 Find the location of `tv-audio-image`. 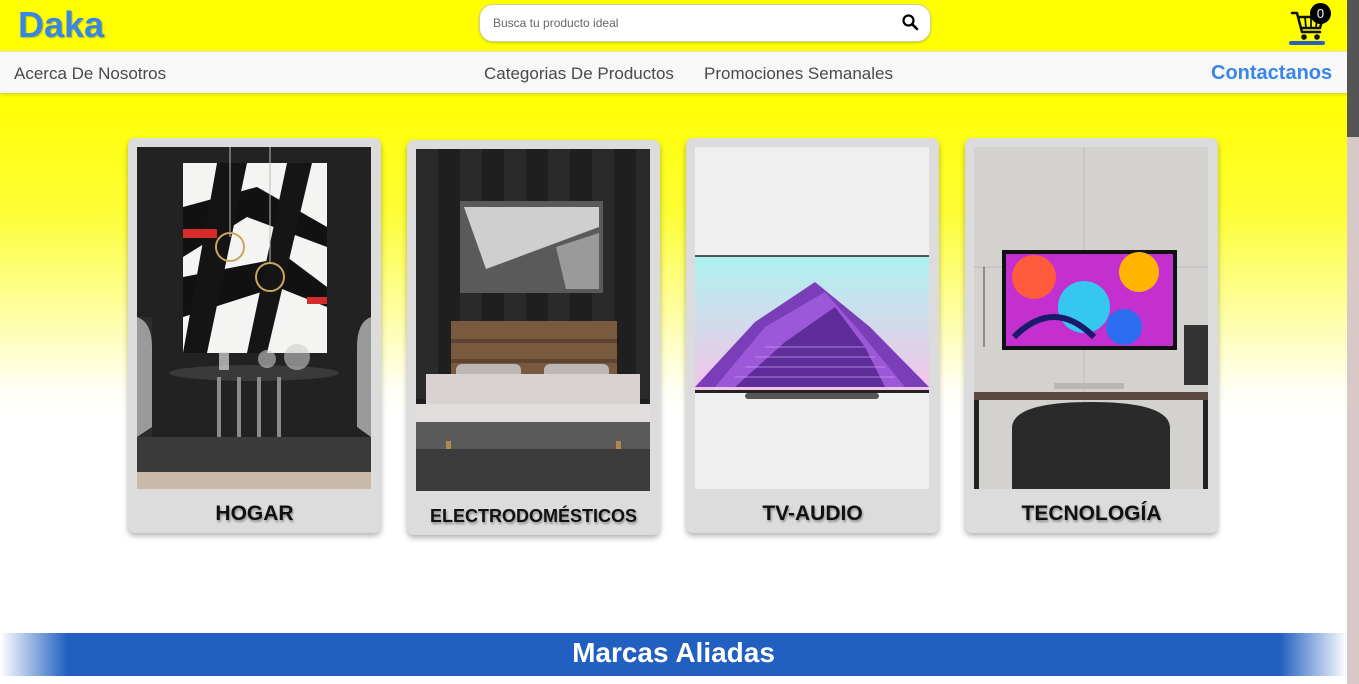

tv-audio-image is located at coordinates (812, 318).